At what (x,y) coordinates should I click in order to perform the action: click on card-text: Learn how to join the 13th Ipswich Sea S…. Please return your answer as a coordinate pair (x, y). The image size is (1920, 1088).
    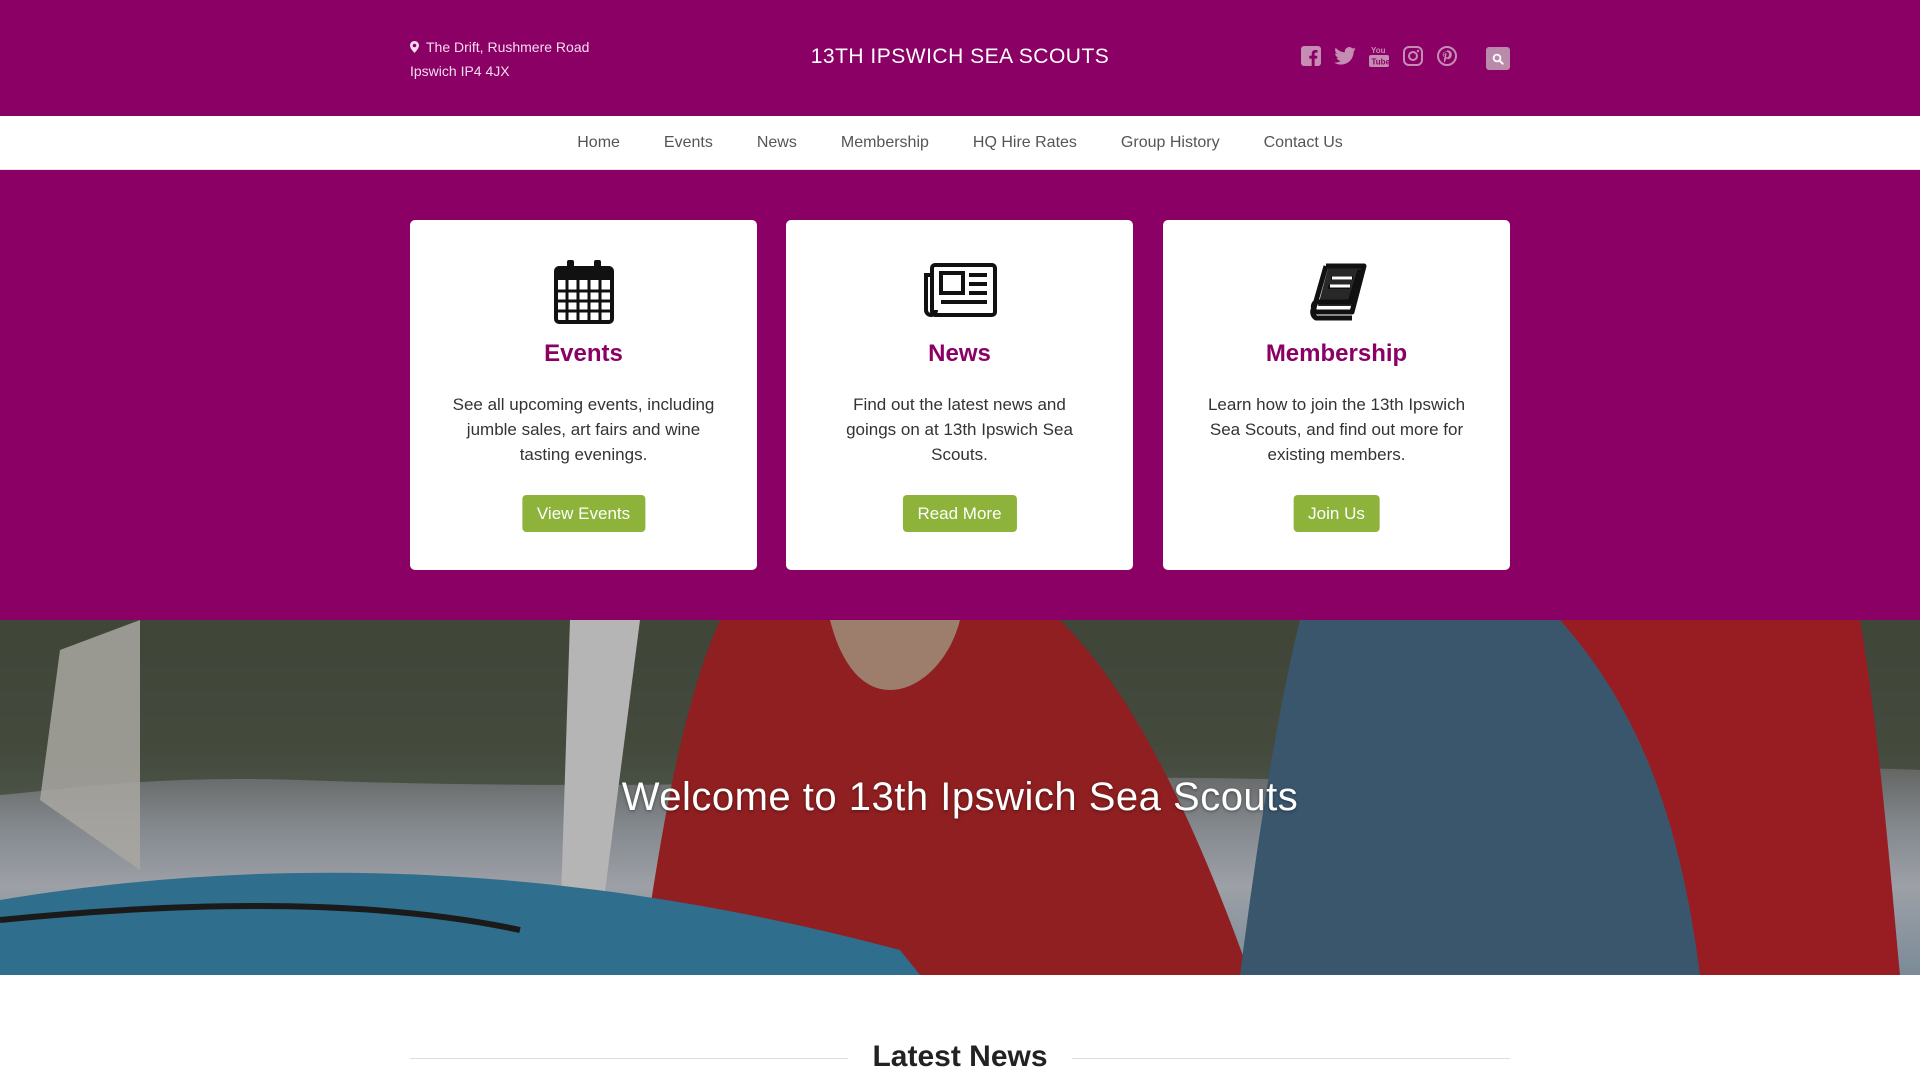
    Looking at the image, I should click on (1336, 429).